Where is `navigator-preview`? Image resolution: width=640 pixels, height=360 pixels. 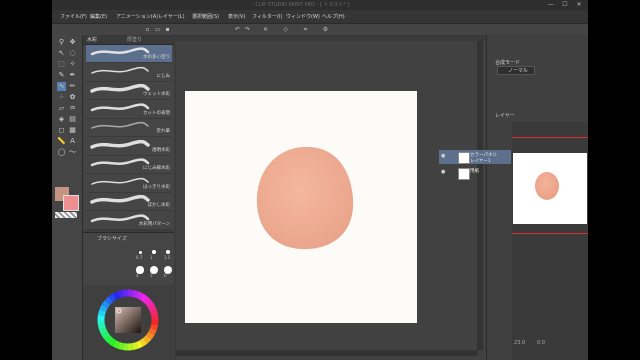 navigator-preview is located at coordinates (550, 188).